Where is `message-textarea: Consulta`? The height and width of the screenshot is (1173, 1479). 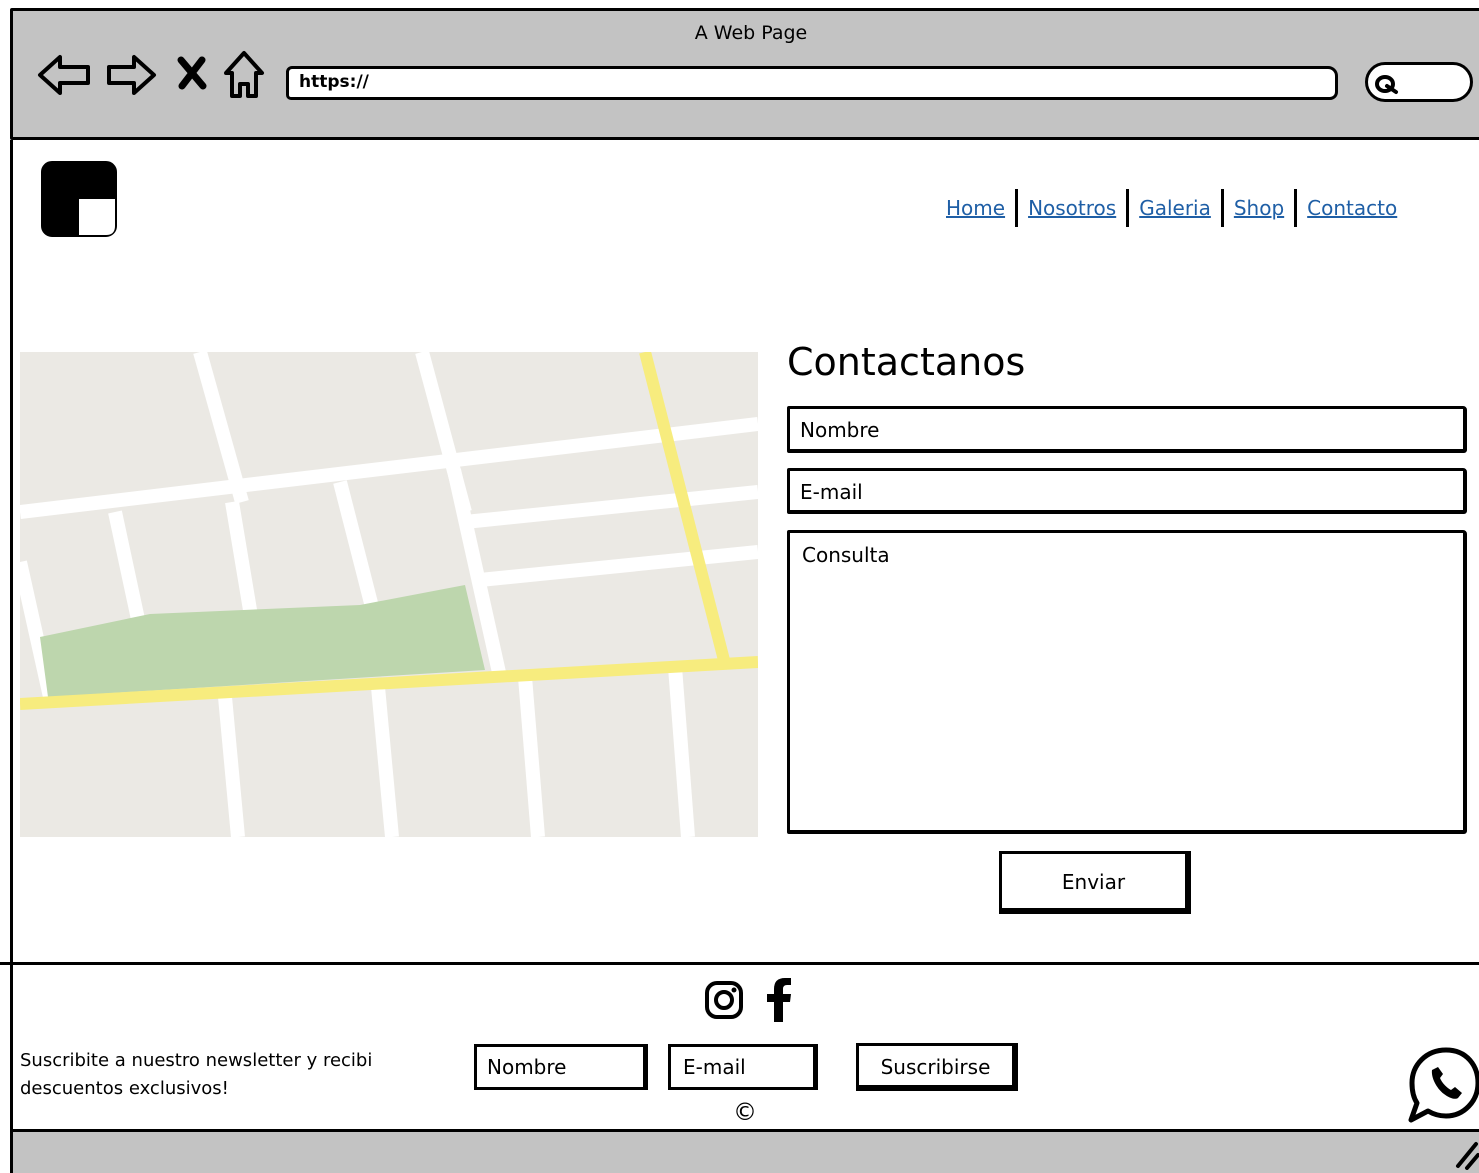 message-textarea: Consulta is located at coordinates (1127, 682).